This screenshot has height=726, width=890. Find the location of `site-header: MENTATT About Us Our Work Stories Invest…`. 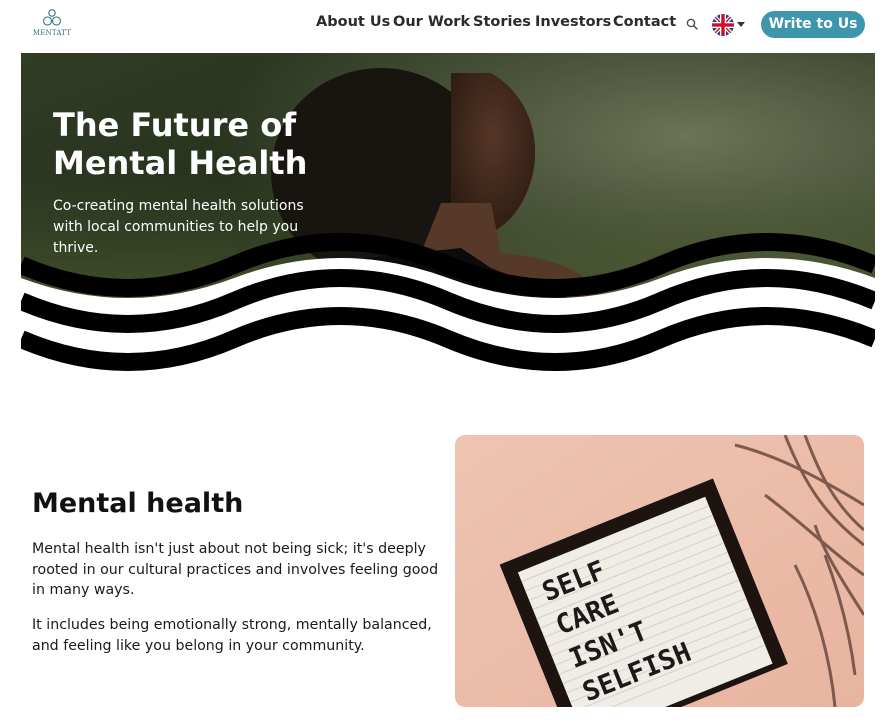

site-header: MENTATT About Us Our Work Stories Invest… is located at coordinates (445, 26).